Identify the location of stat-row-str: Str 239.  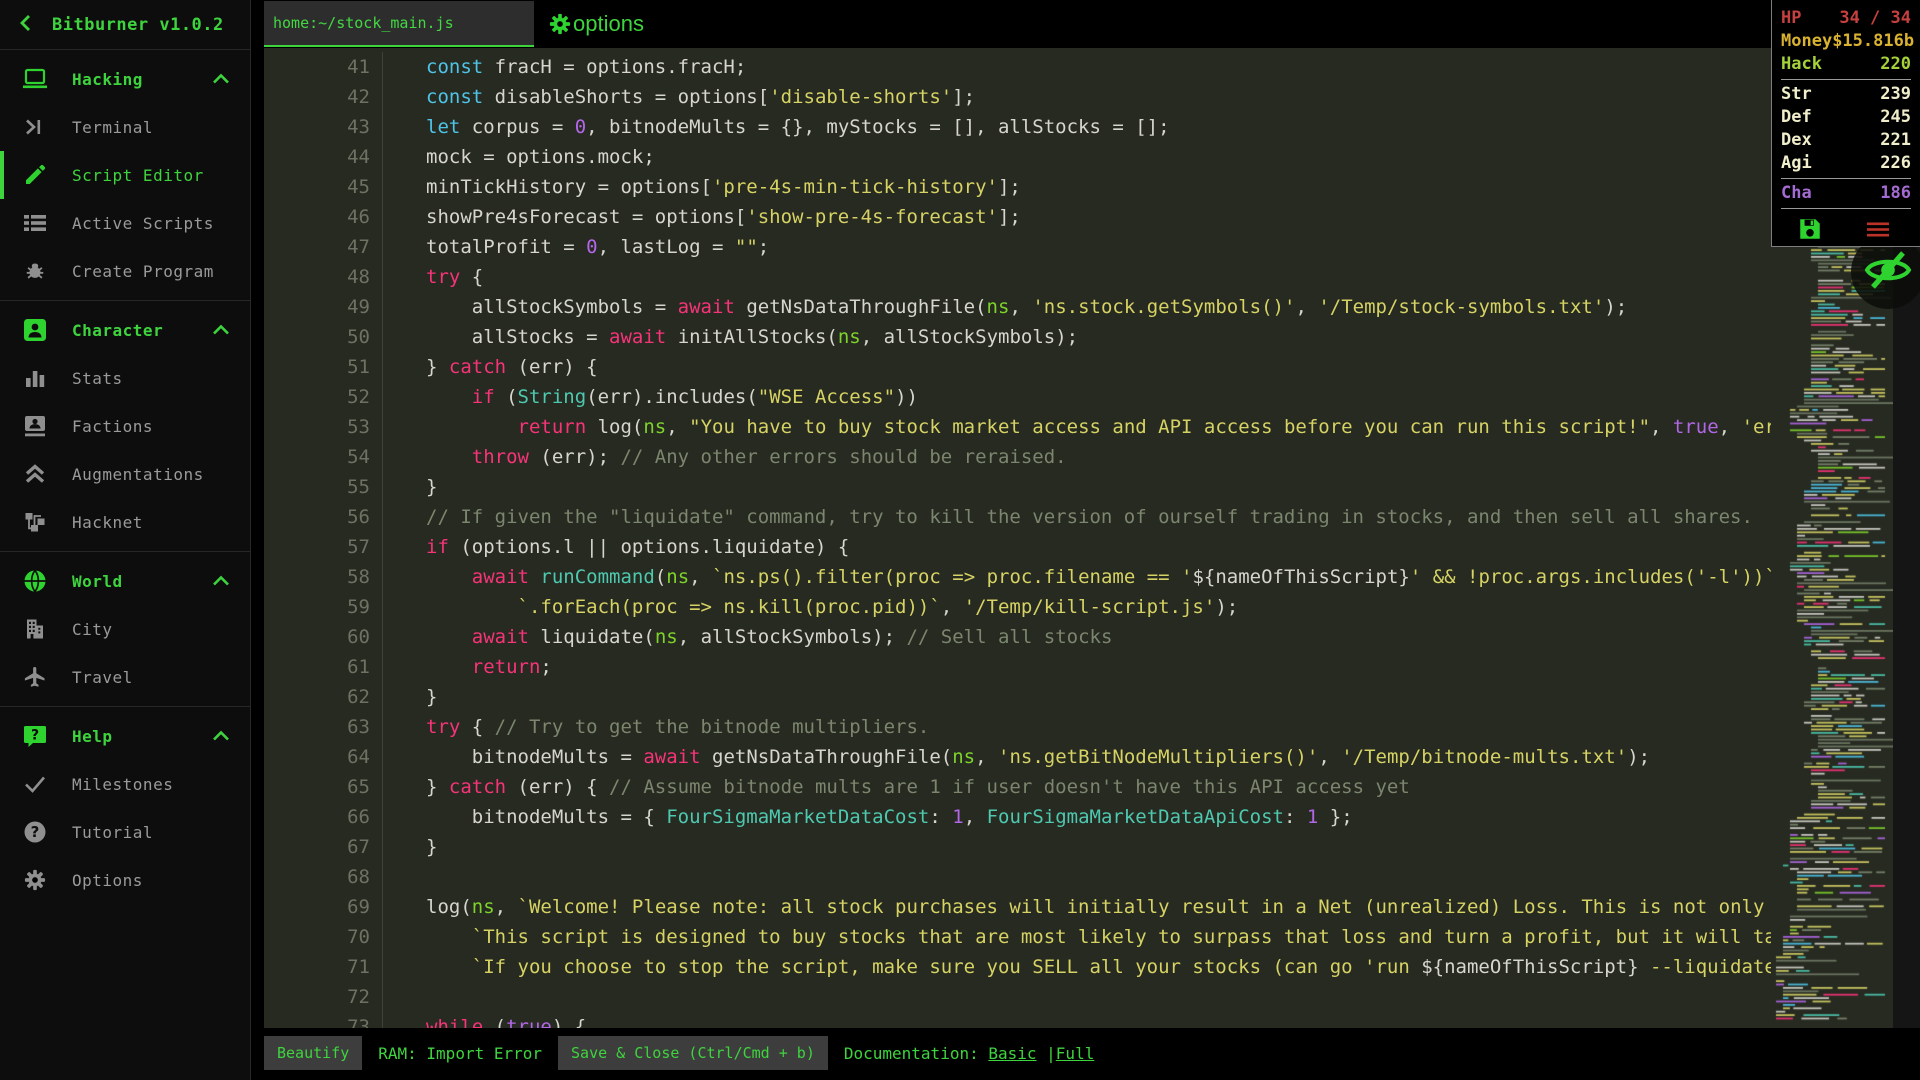
(1846, 94).